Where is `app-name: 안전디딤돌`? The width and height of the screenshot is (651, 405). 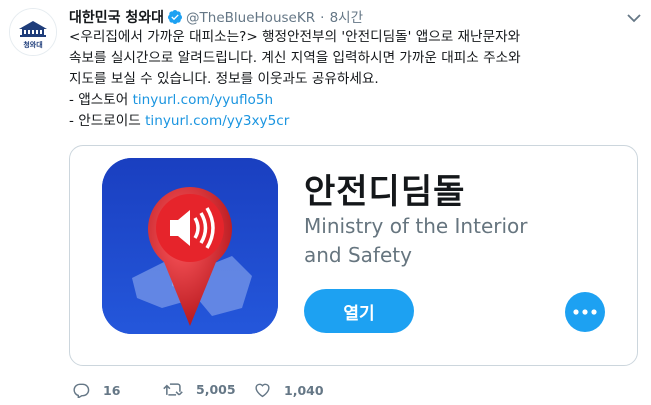
app-name: 안전디딤돌 is located at coordinates (385, 192).